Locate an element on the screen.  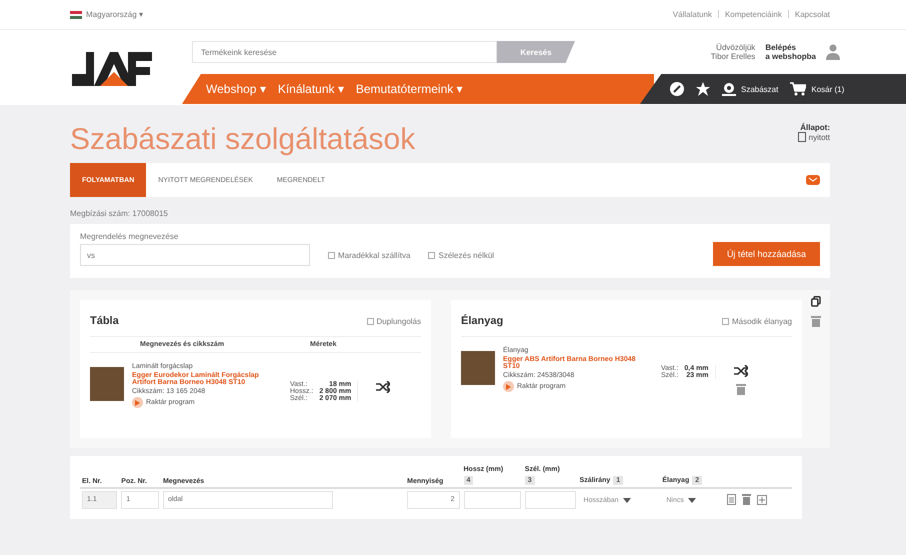
top-link: Kompetenciáink is located at coordinates (753, 14).